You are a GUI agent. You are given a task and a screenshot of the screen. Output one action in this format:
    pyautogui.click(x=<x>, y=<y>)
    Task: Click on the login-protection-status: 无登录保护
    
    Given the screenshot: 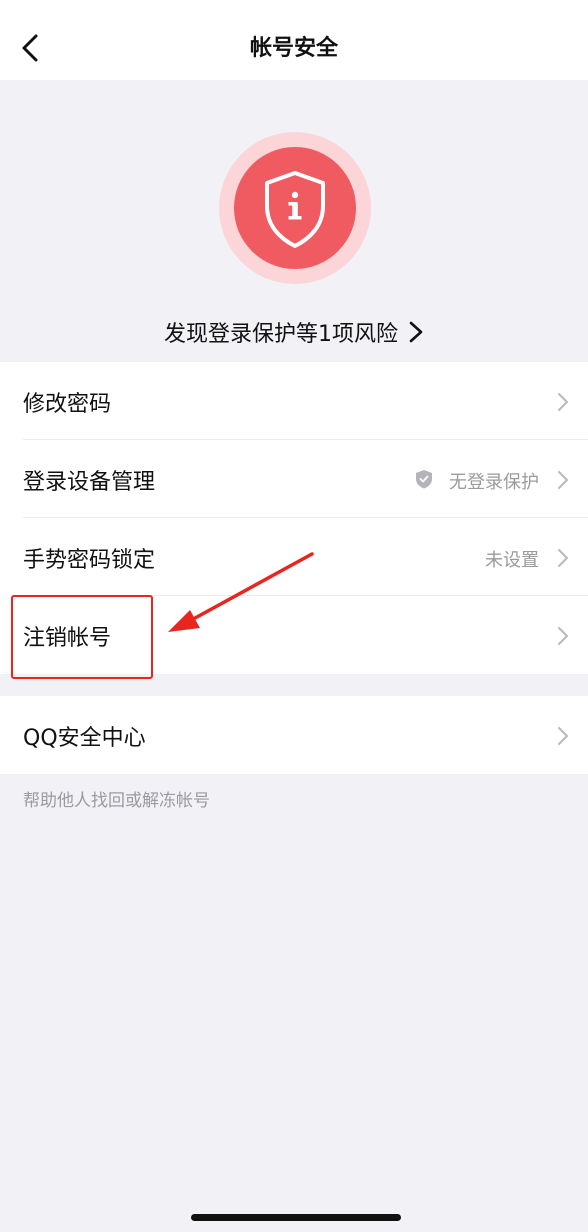 What is the action you would take?
    pyautogui.click(x=494, y=482)
    